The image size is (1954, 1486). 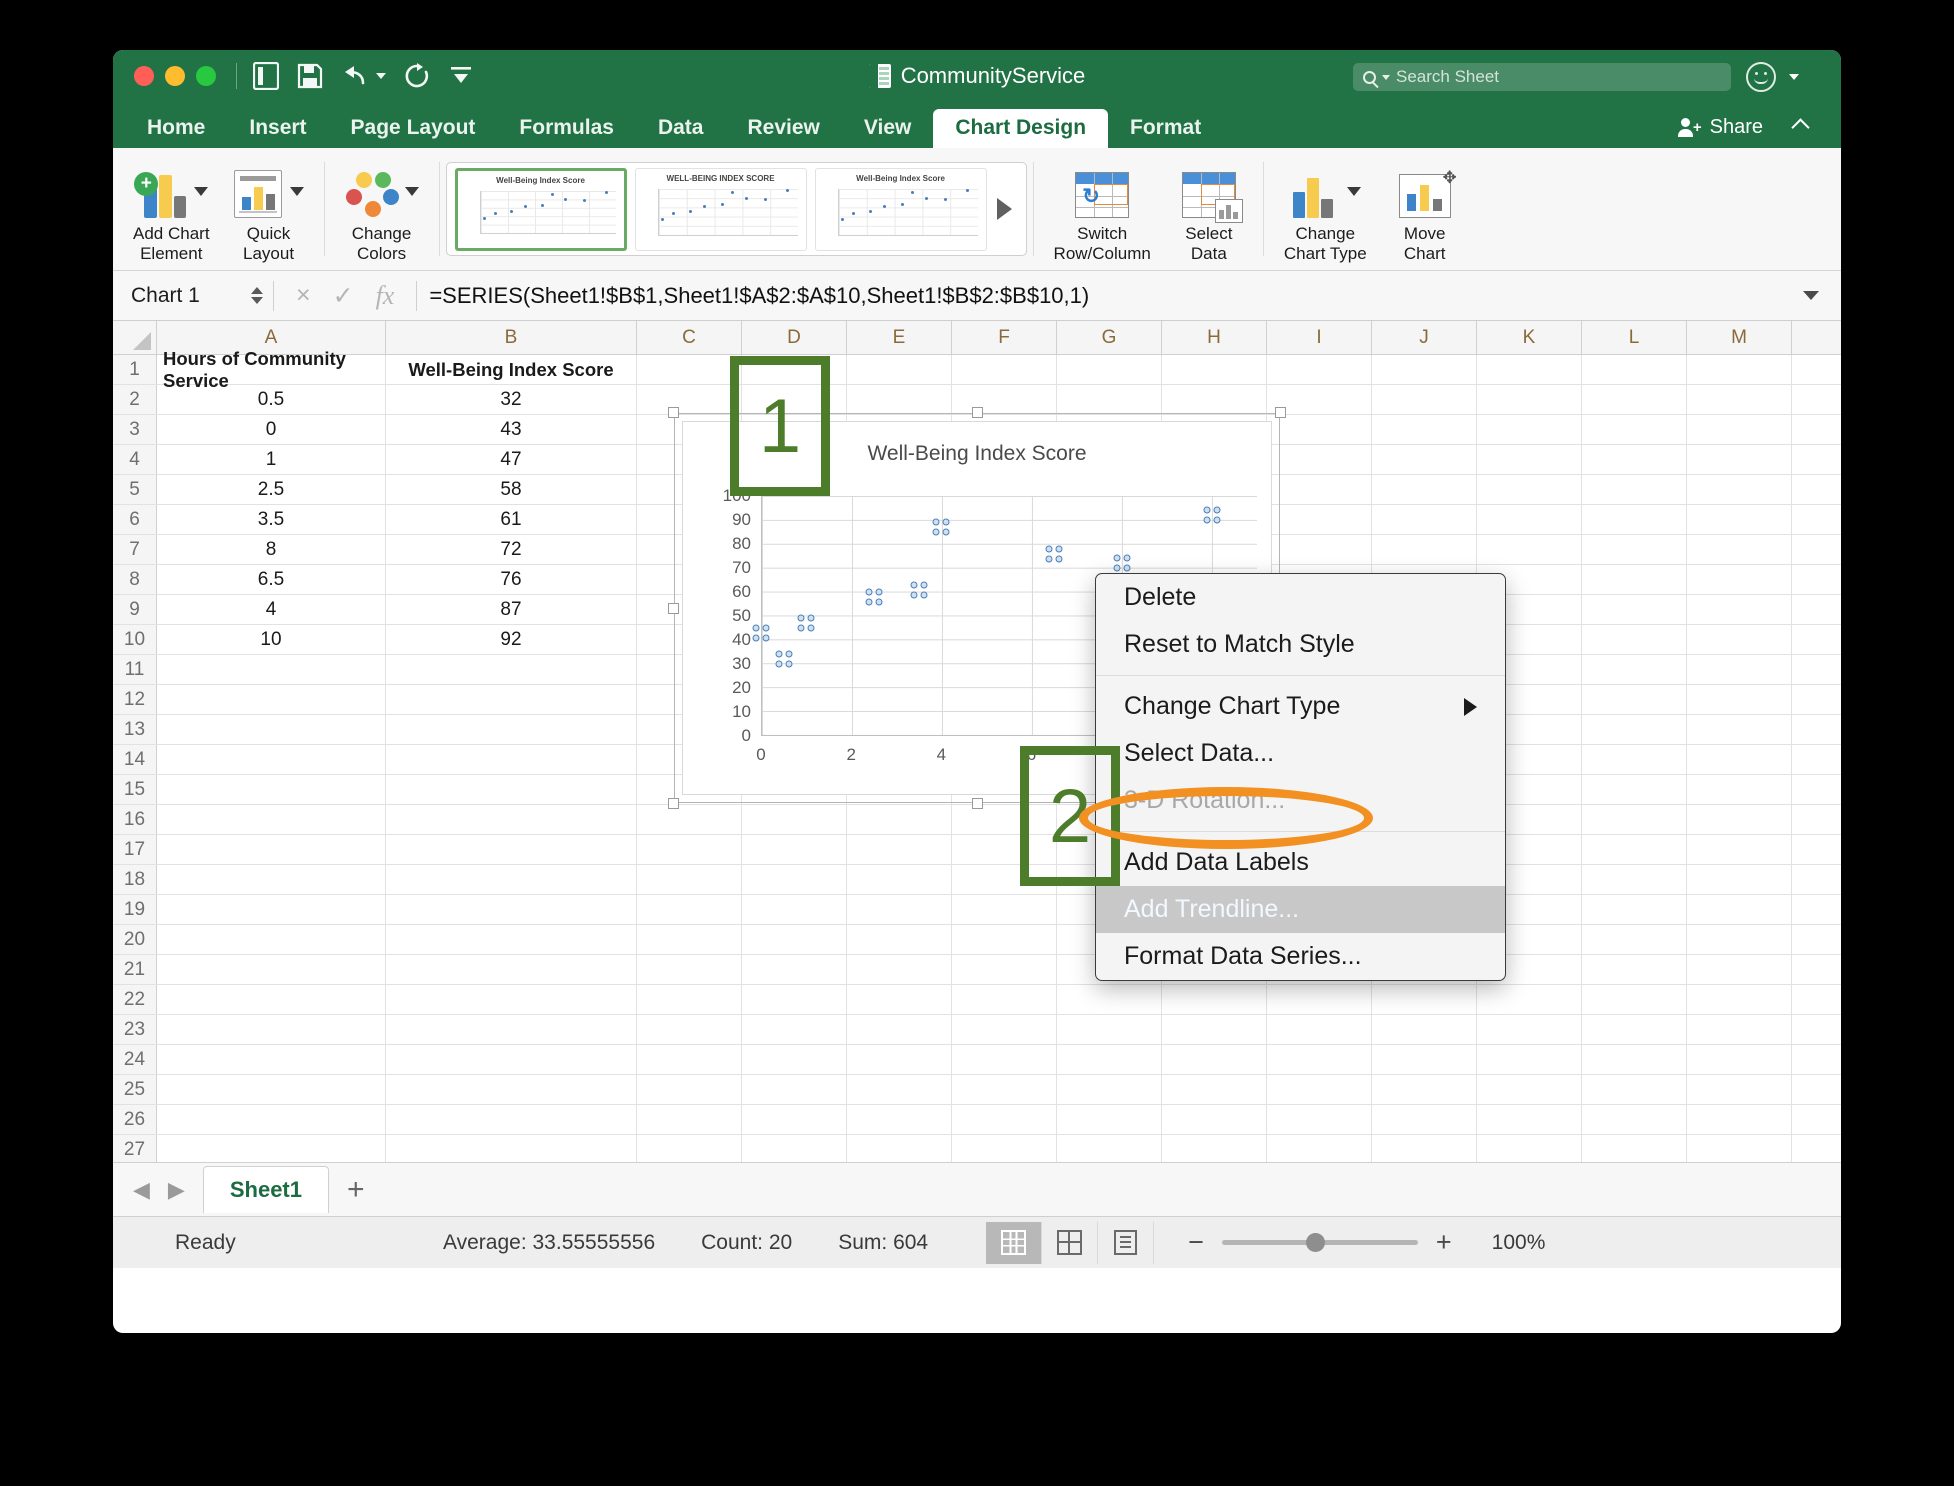 I want to click on menu-item-reset-to-match-style: Reset to Match Style, so click(x=1300, y=644).